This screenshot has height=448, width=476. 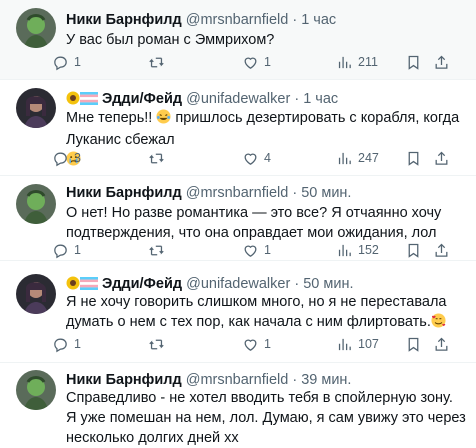 I want to click on views-button: 247, so click(x=357, y=158).